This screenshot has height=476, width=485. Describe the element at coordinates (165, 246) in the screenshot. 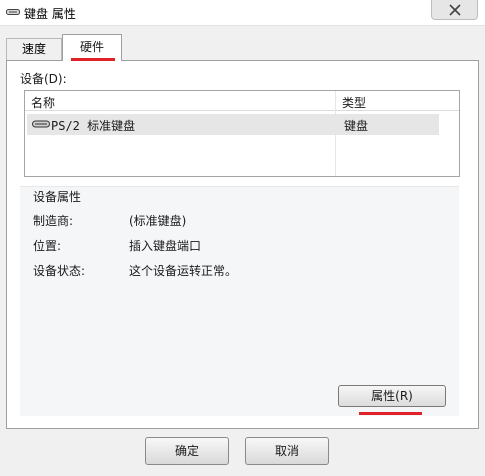

I see `location-value: 插入键盘端口` at that location.